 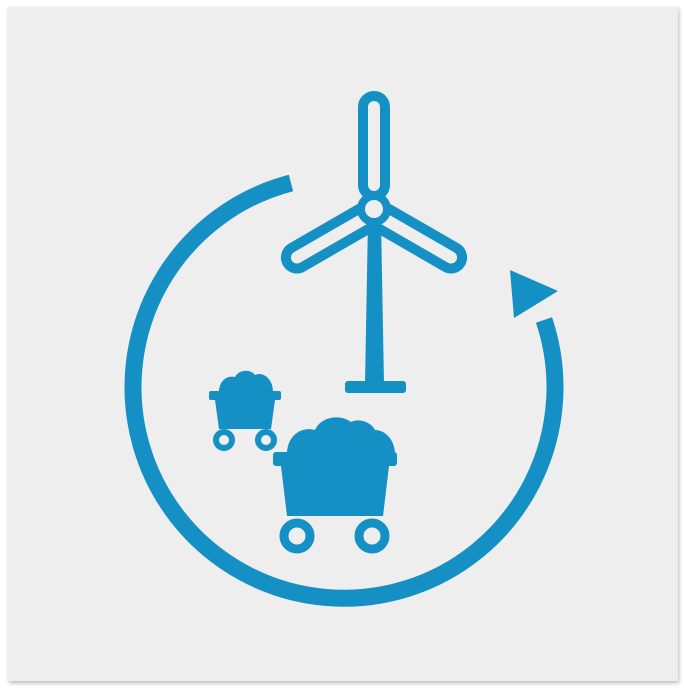 I want to click on turbine-hub, so click(x=374, y=209).